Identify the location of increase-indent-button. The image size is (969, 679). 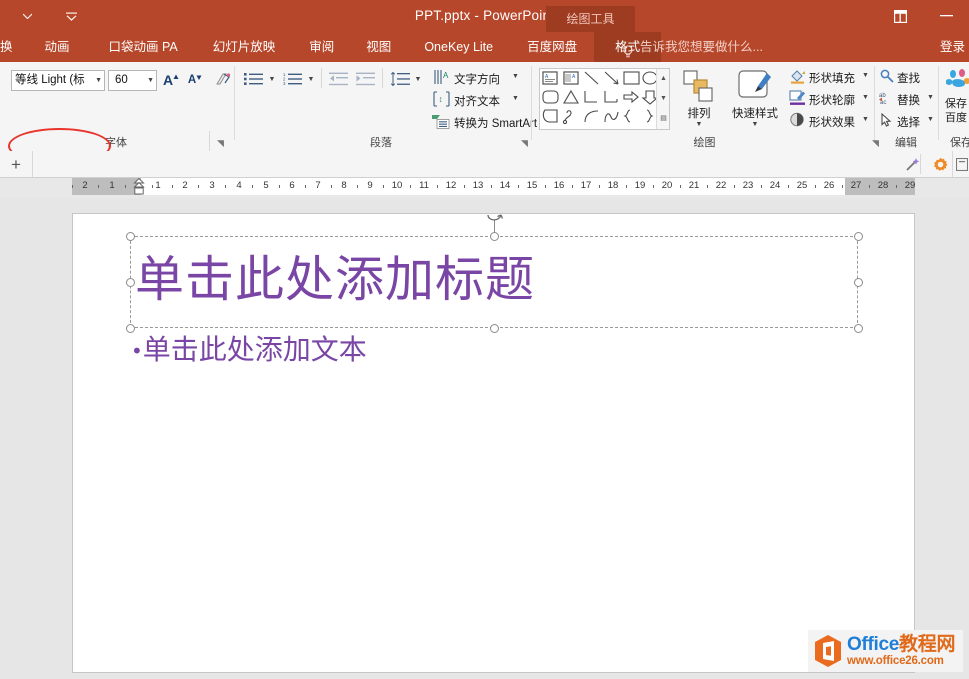
(365, 79).